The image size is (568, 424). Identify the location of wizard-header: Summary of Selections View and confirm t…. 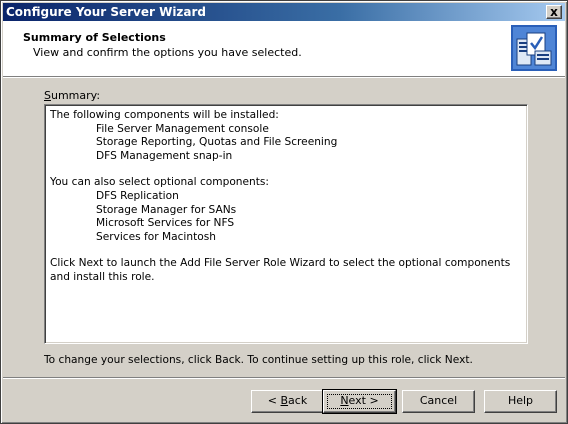
(284, 49).